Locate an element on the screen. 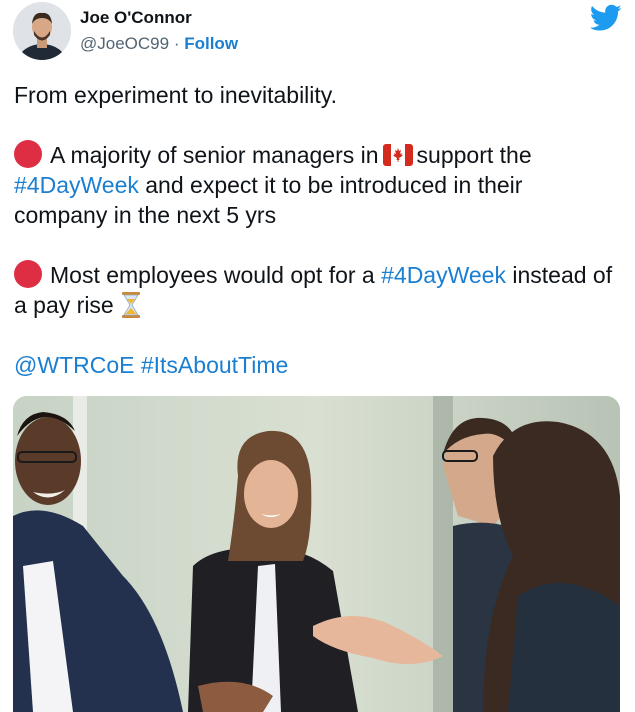 This screenshot has width=635, height=712. author-handle-row: @JoeOC99 · Follow is located at coordinates (159, 44).